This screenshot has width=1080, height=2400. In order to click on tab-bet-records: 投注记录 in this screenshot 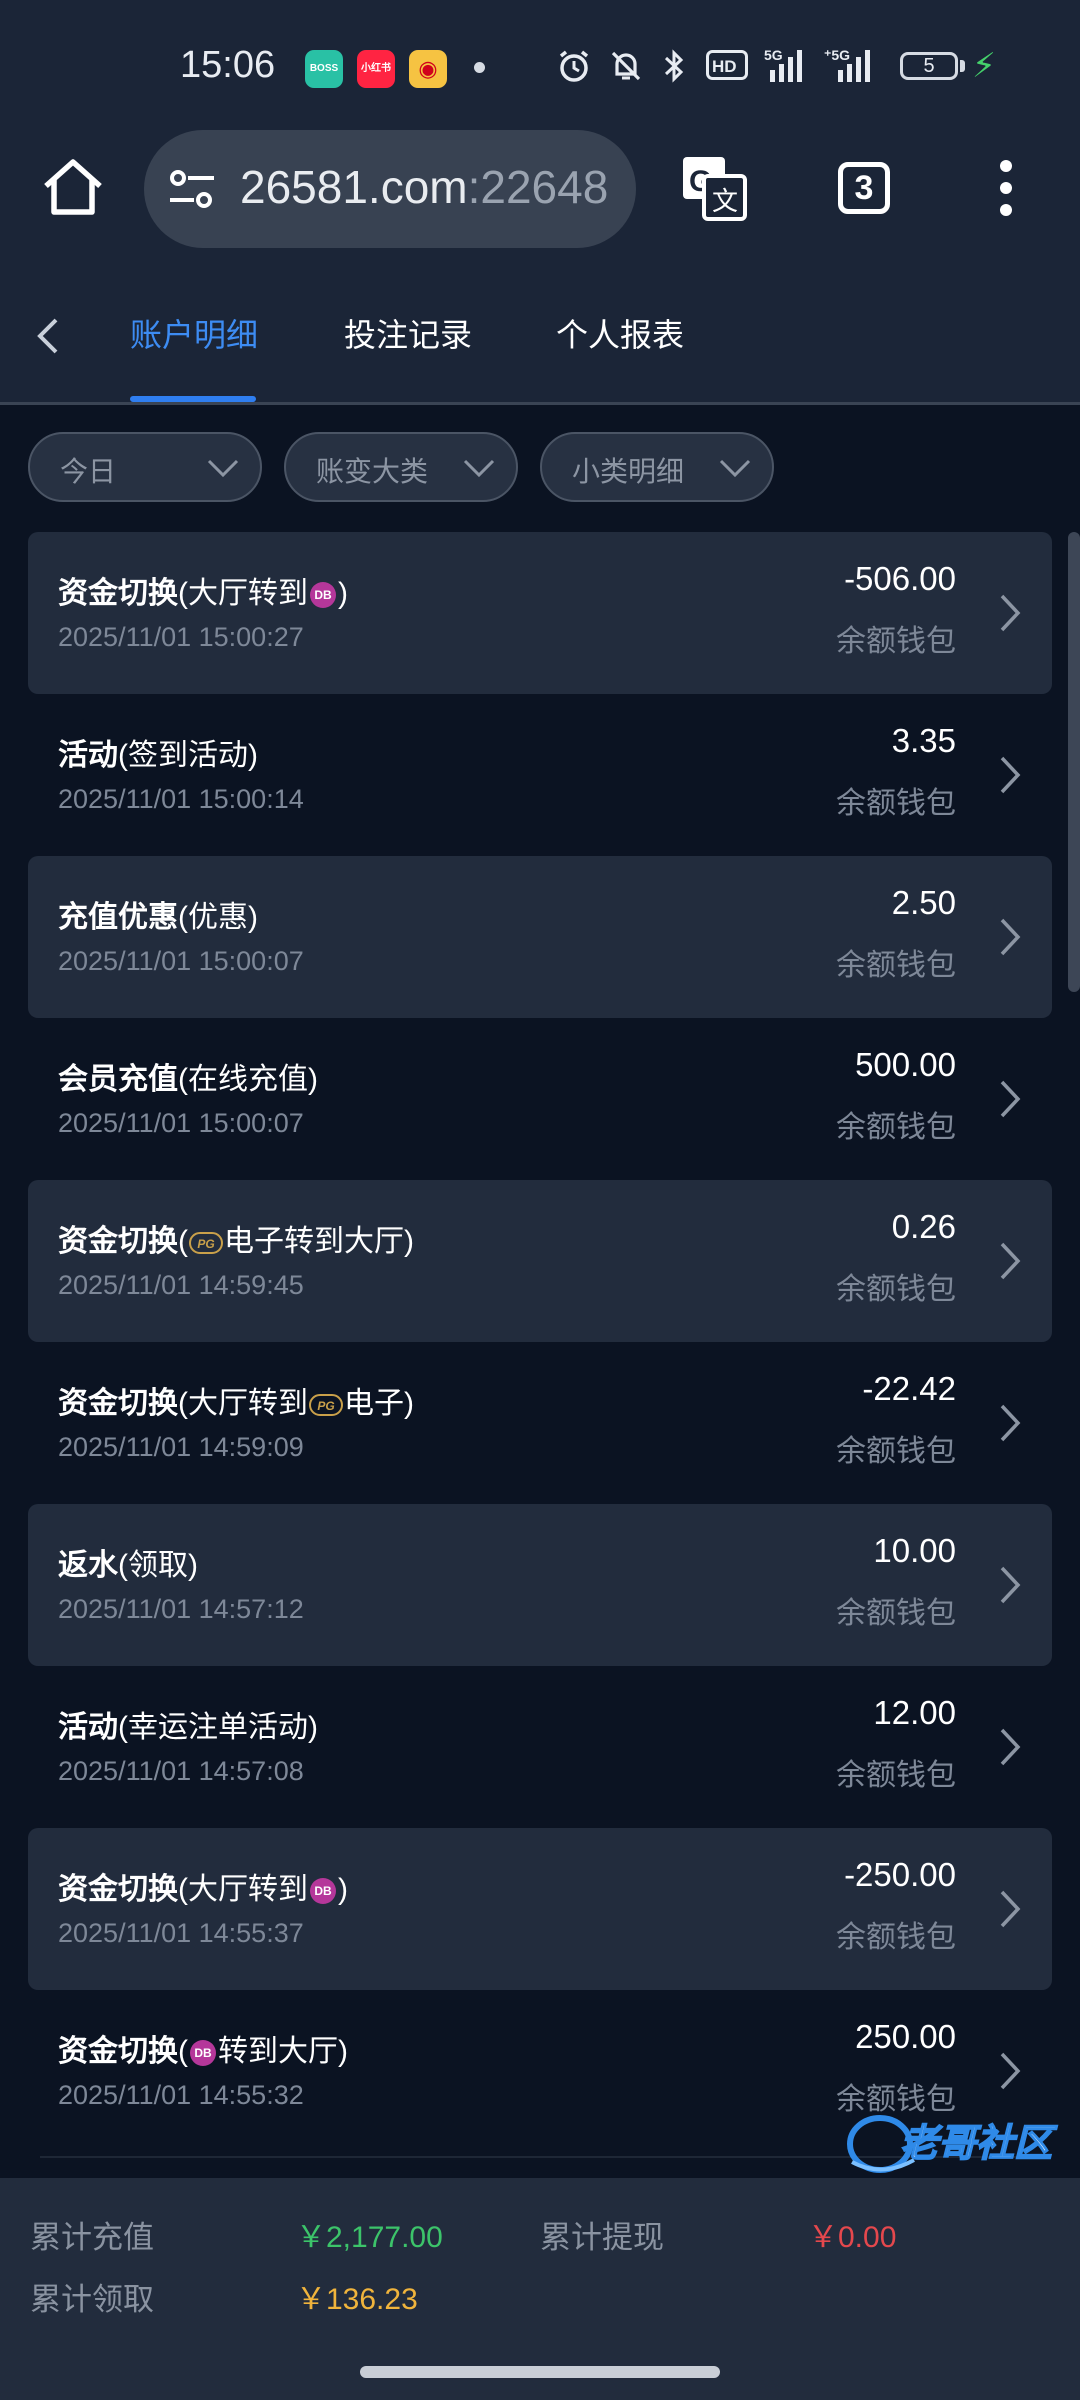, I will do `click(408, 333)`.